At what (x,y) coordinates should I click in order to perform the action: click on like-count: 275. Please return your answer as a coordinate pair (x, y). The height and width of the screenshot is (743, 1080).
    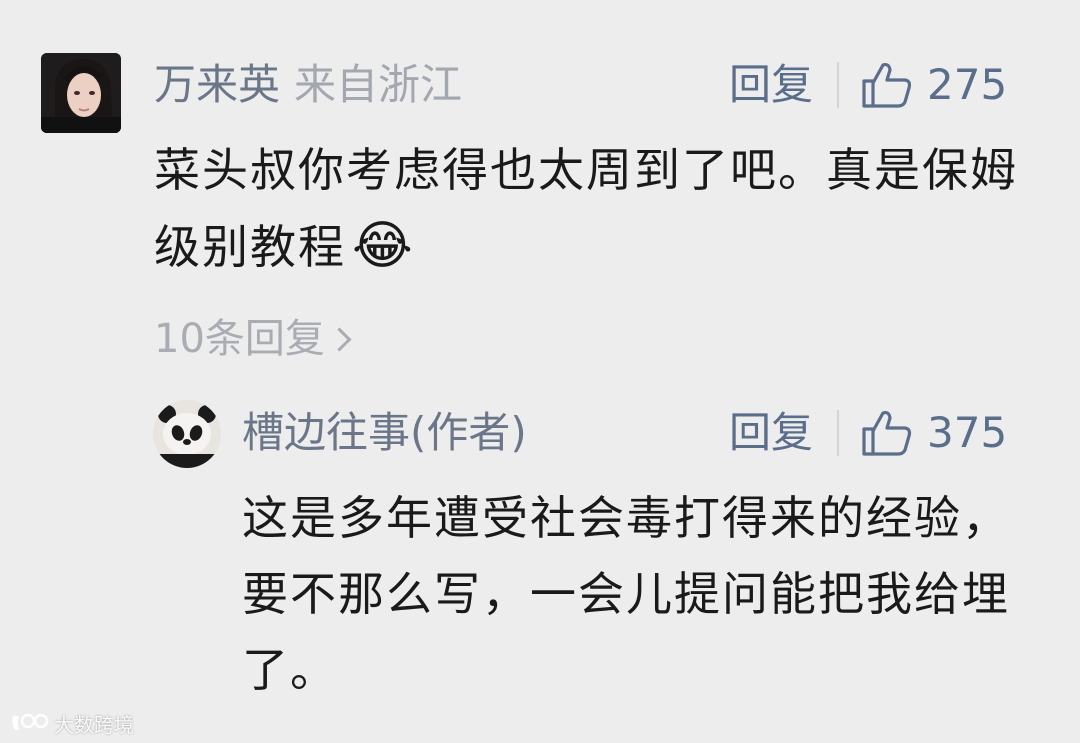
    Looking at the image, I should click on (967, 84).